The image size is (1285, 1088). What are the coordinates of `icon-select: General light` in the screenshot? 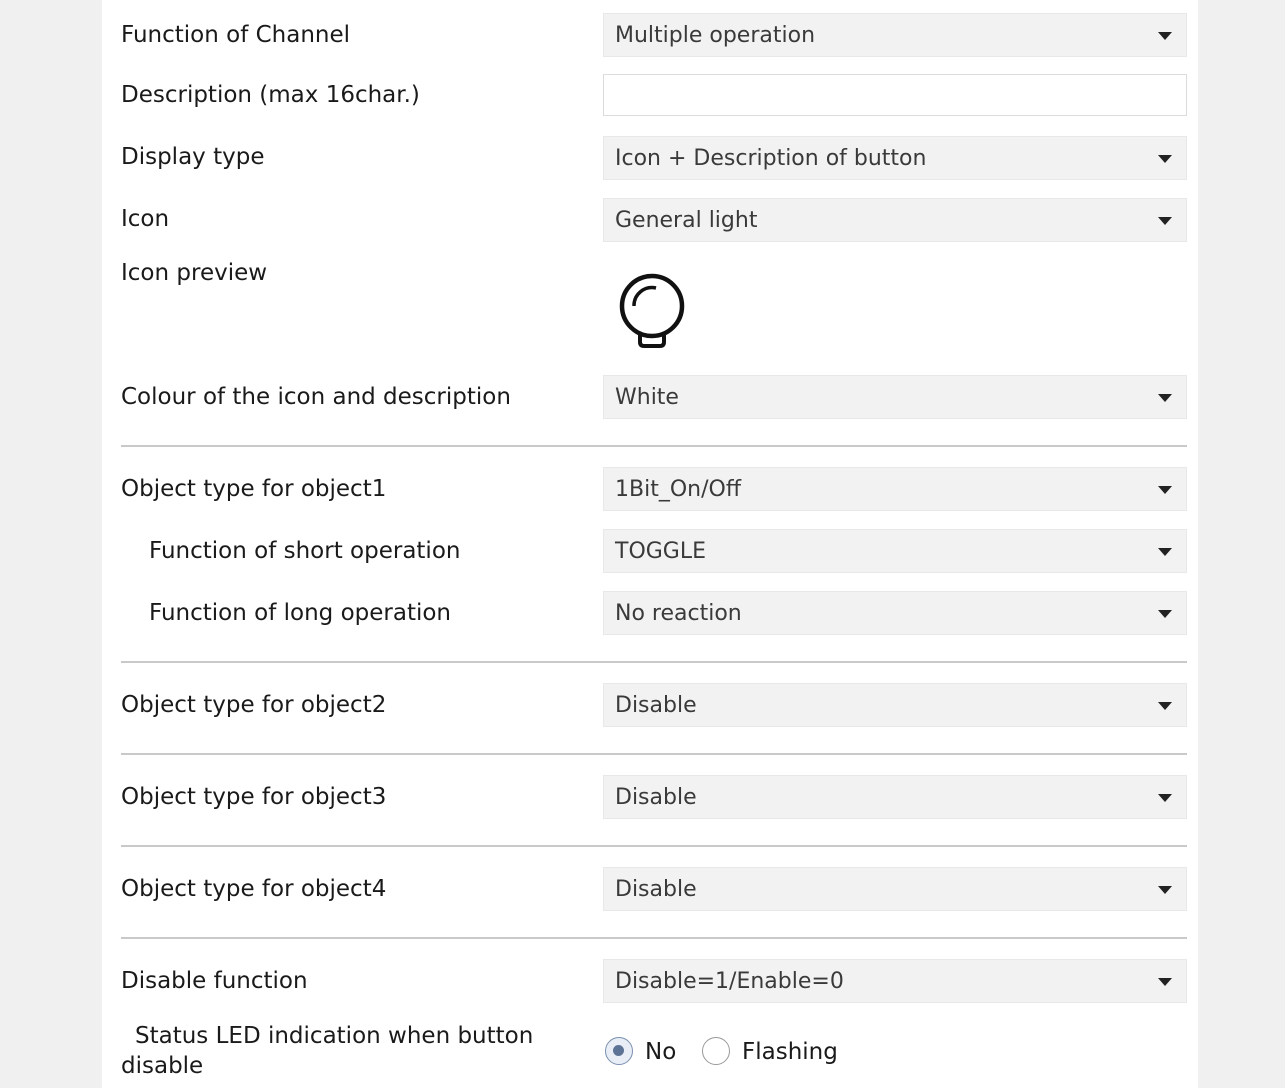 It's located at (895, 220).